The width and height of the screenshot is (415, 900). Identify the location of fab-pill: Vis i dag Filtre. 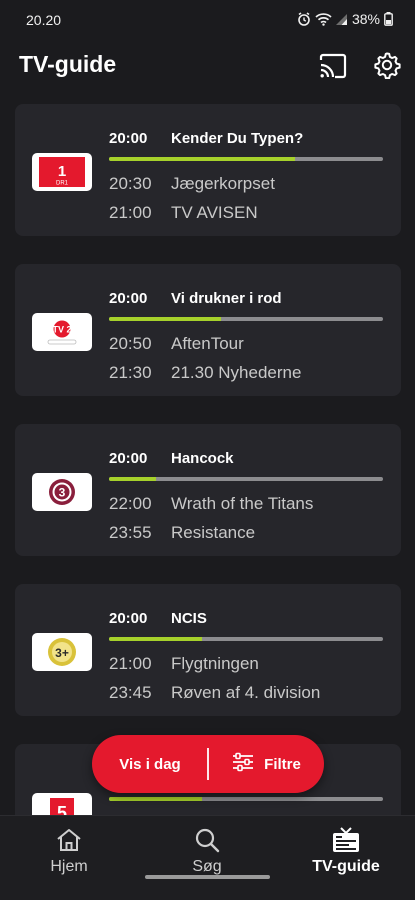
(208, 764).